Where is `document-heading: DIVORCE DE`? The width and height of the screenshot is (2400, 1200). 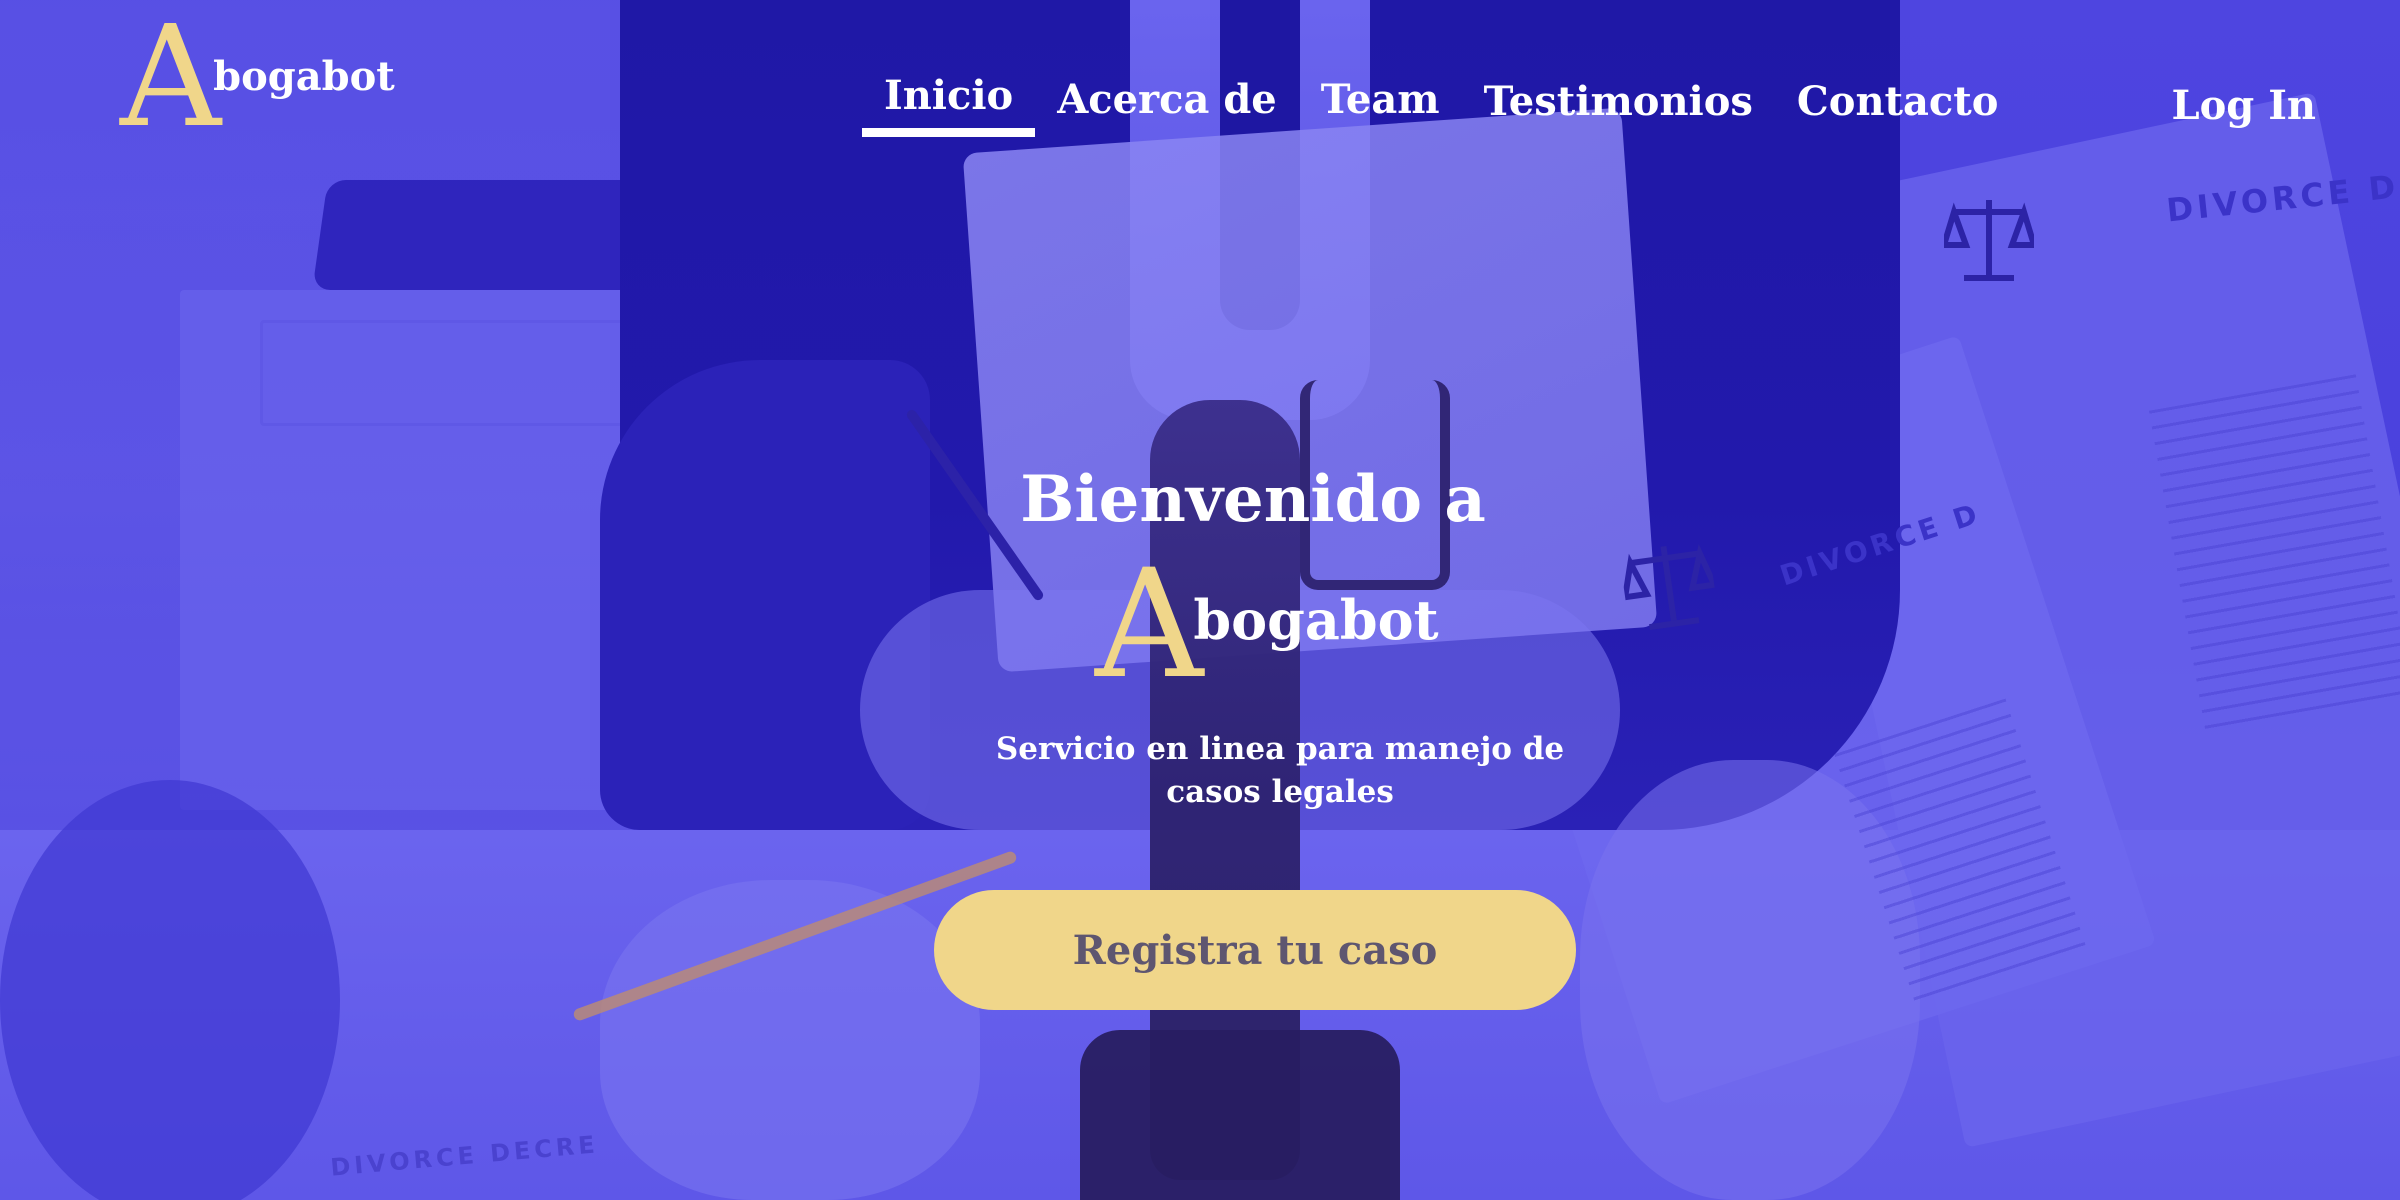 document-heading: DIVORCE DE is located at coordinates (2282, 197).